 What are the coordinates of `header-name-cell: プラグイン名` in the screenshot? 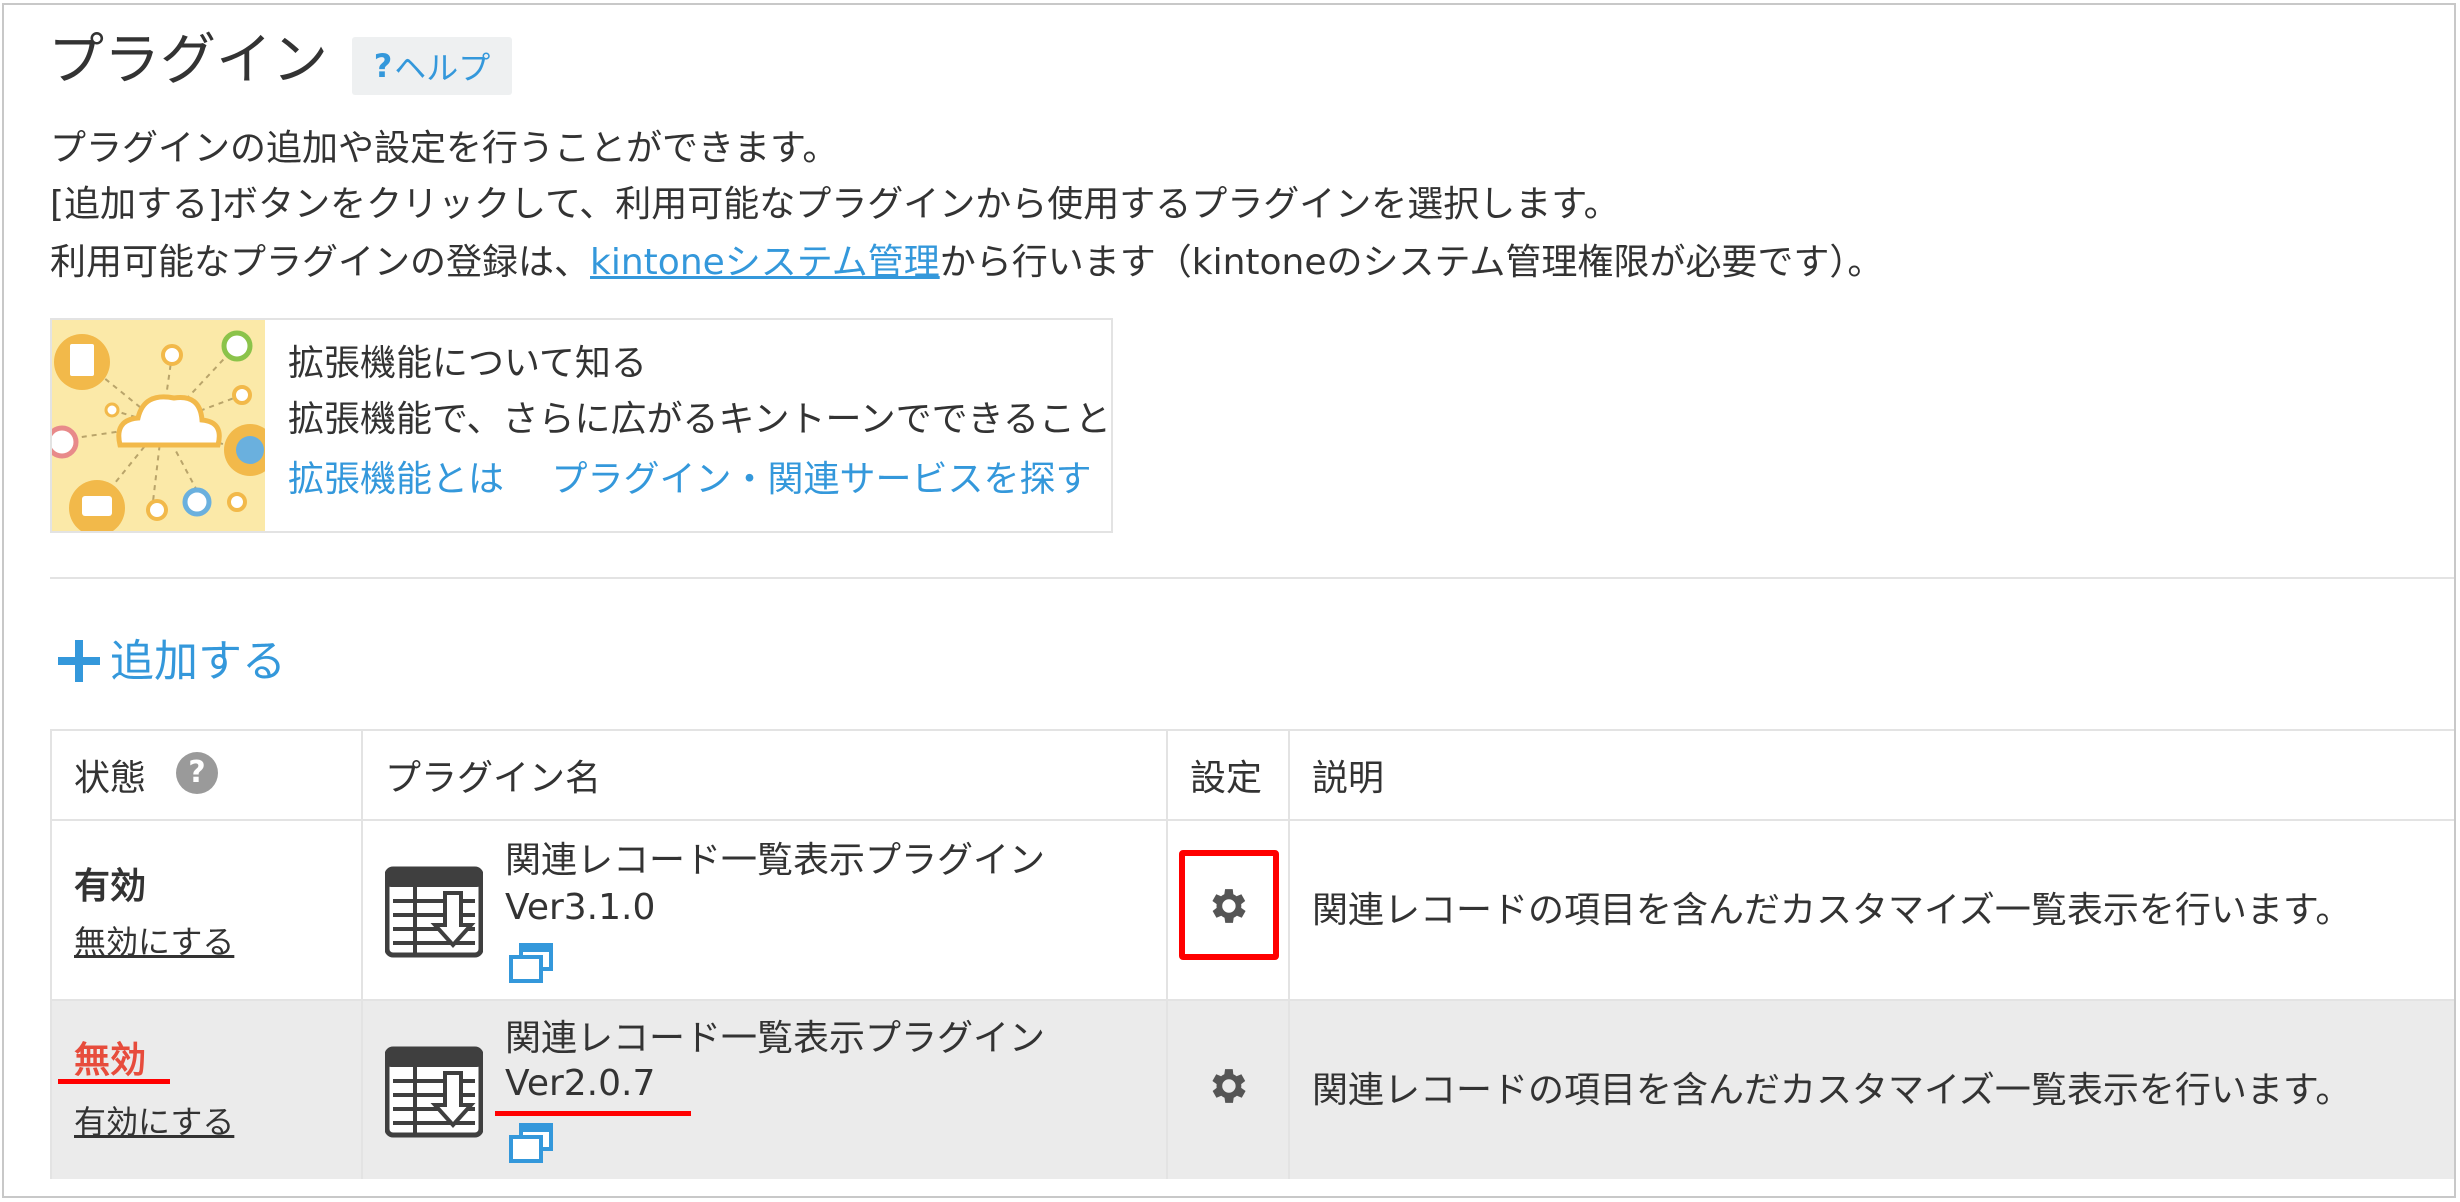 It's located at (763, 775).